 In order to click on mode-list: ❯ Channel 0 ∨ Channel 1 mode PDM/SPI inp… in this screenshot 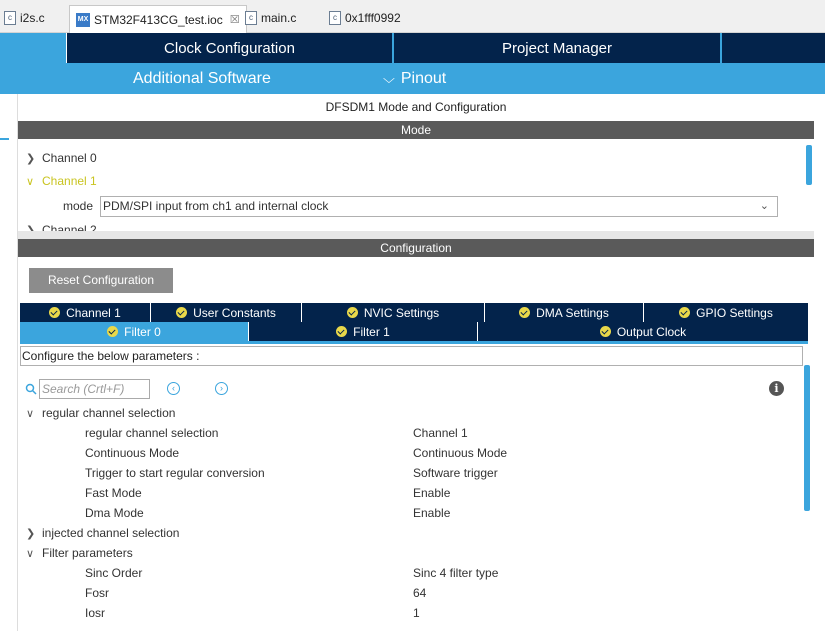, I will do `click(416, 185)`.